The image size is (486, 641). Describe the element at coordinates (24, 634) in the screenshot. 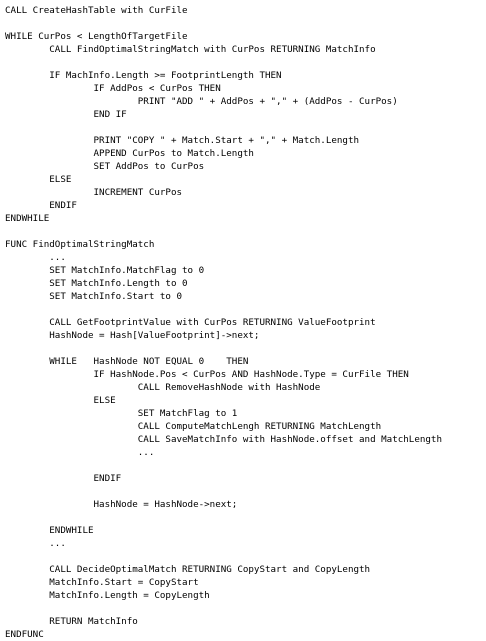

I see `code-line: ENDFUNC` at that location.